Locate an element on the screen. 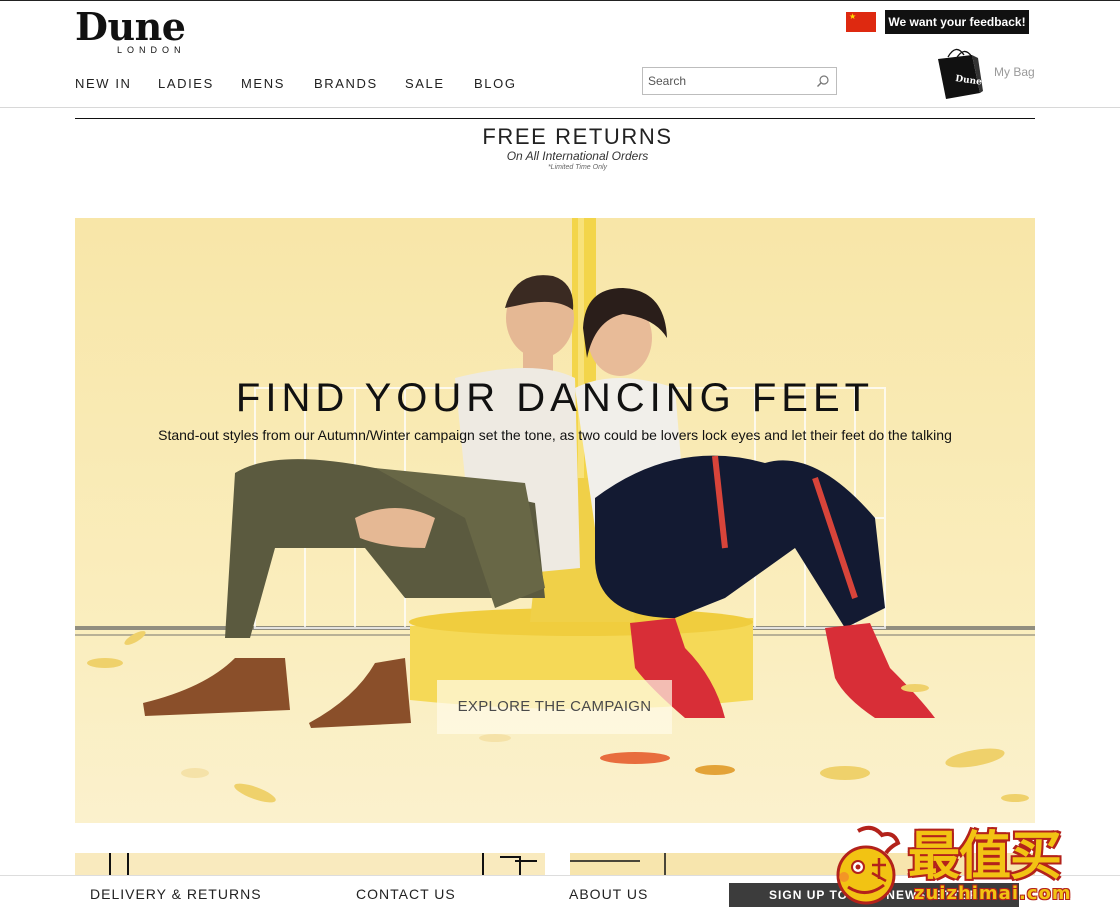 The width and height of the screenshot is (1120, 912). logo-wordmark: Dune is located at coordinates (130, 26).